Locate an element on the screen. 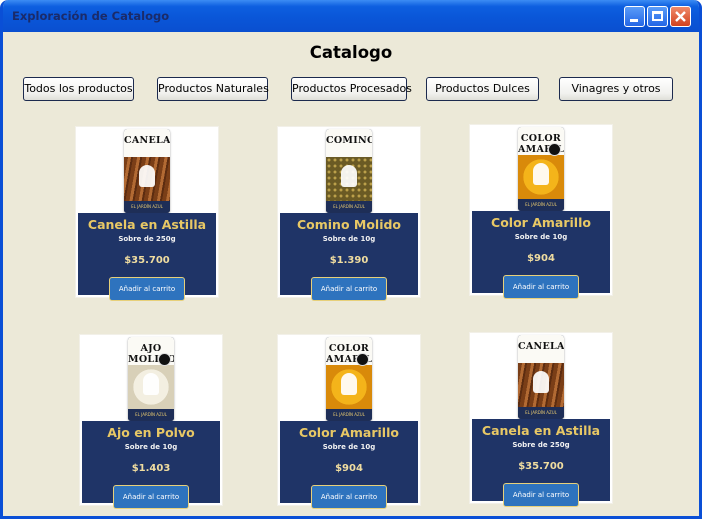 This screenshot has height=519, width=702. page-title: Catalogo is located at coordinates (351, 52).